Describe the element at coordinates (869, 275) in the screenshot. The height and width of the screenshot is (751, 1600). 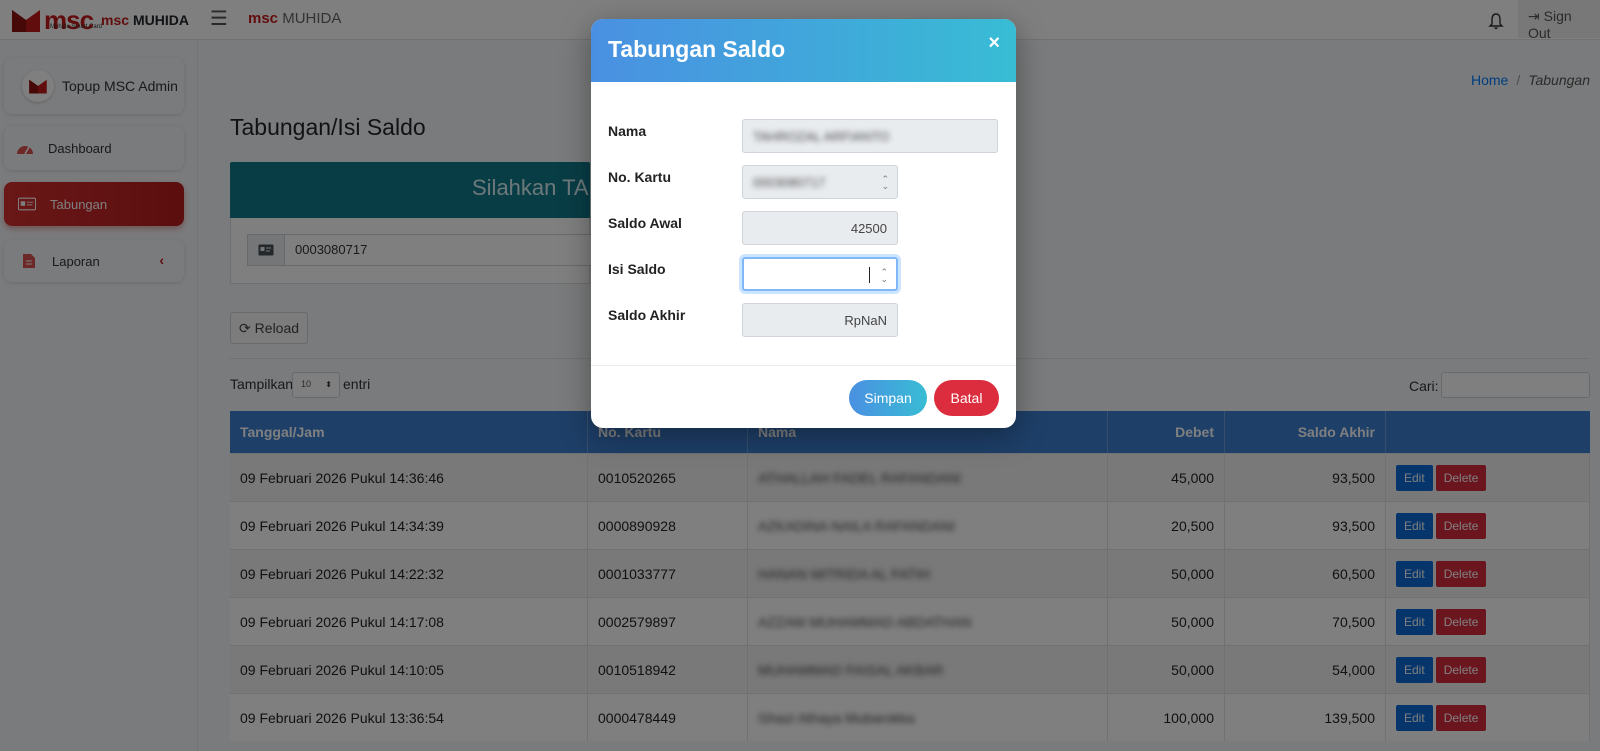
I see `text-caret` at that location.